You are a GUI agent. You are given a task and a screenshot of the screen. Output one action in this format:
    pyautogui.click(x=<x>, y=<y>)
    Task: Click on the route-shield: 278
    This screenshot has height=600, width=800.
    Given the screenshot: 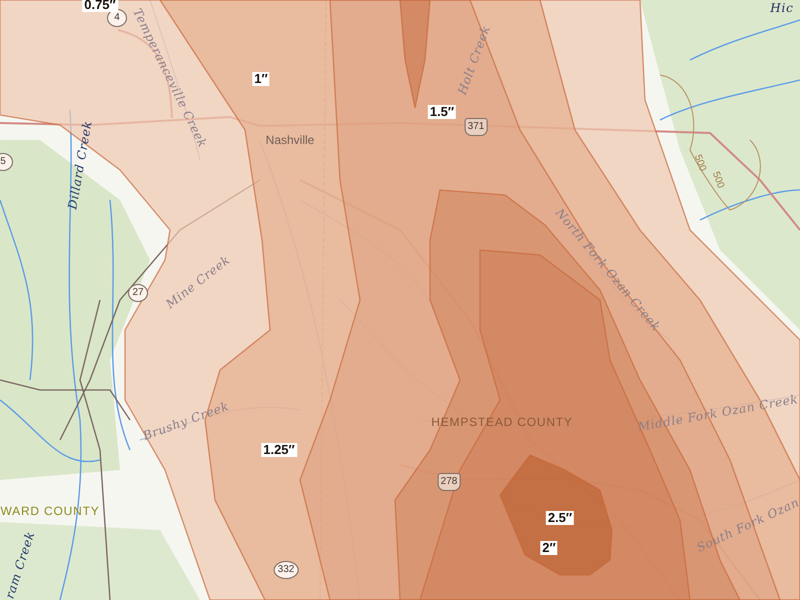 What is the action you would take?
    pyautogui.click(x=449, y=482)
    